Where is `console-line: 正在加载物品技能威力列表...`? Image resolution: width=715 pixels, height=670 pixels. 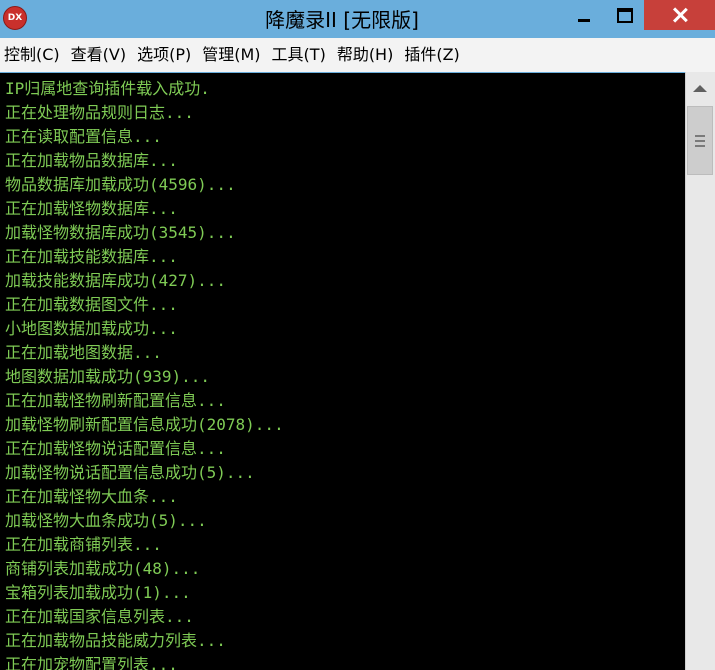
console-line: 正在加载物品技能威力列表... is located at coordinates (115, 640).